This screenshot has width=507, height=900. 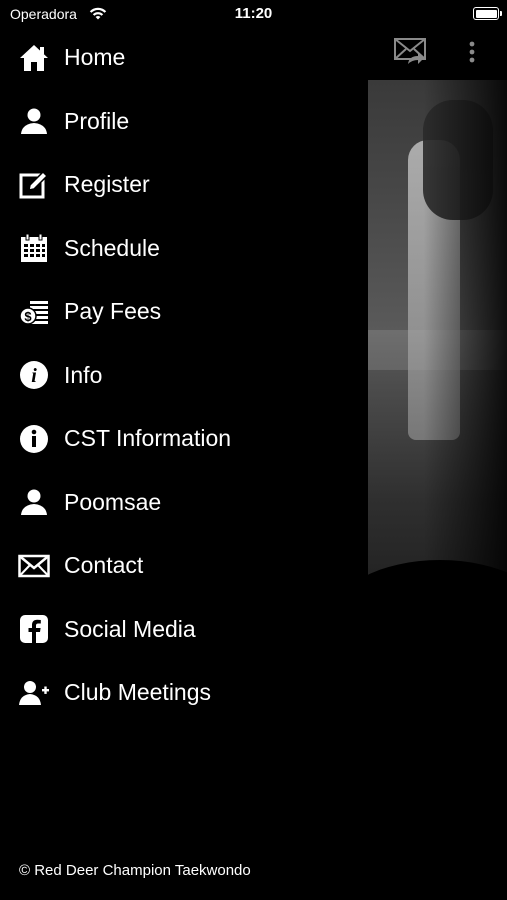 I want to click on info-icon, so click(x=34, y=439).